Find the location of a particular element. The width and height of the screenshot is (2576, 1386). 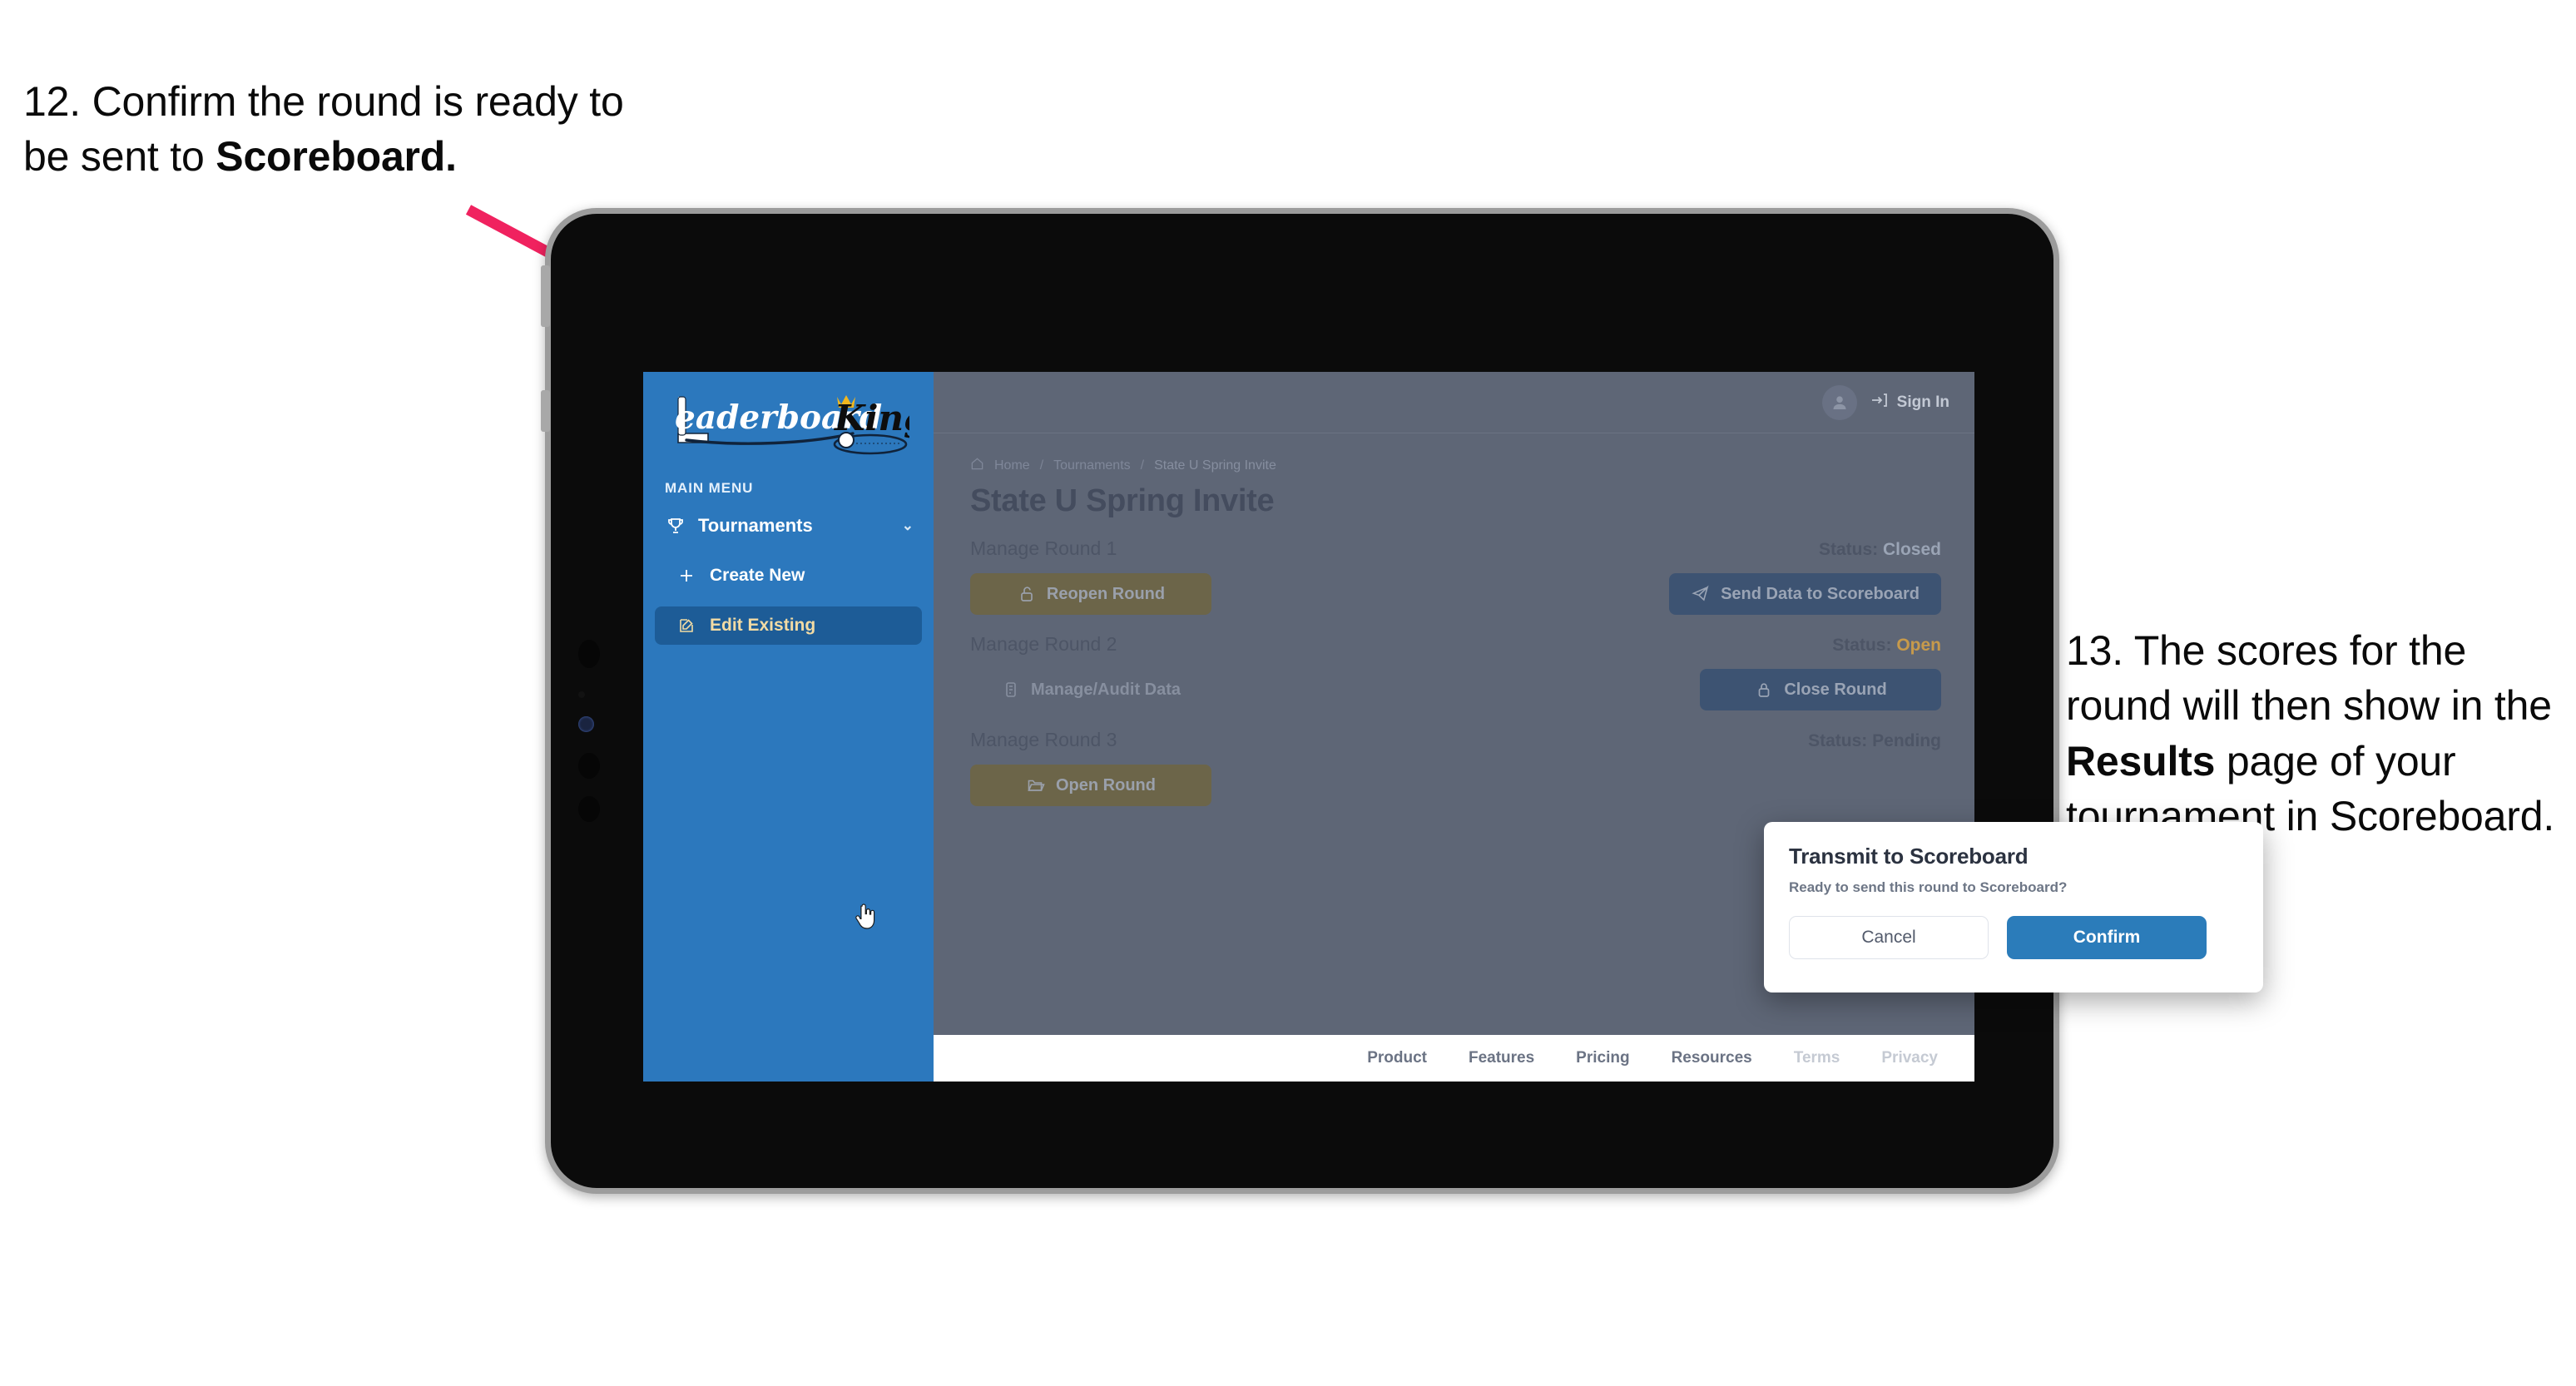

footer-link-terms: Terms is located at coordinates (1817, 1058).